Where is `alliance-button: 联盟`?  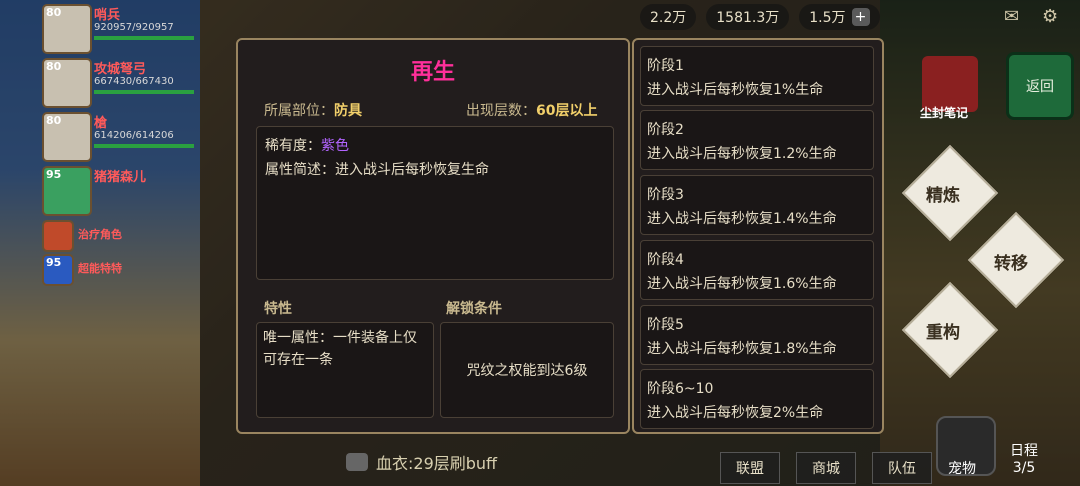
alliance-button: 联盟 is located at coordinates (750, 468).